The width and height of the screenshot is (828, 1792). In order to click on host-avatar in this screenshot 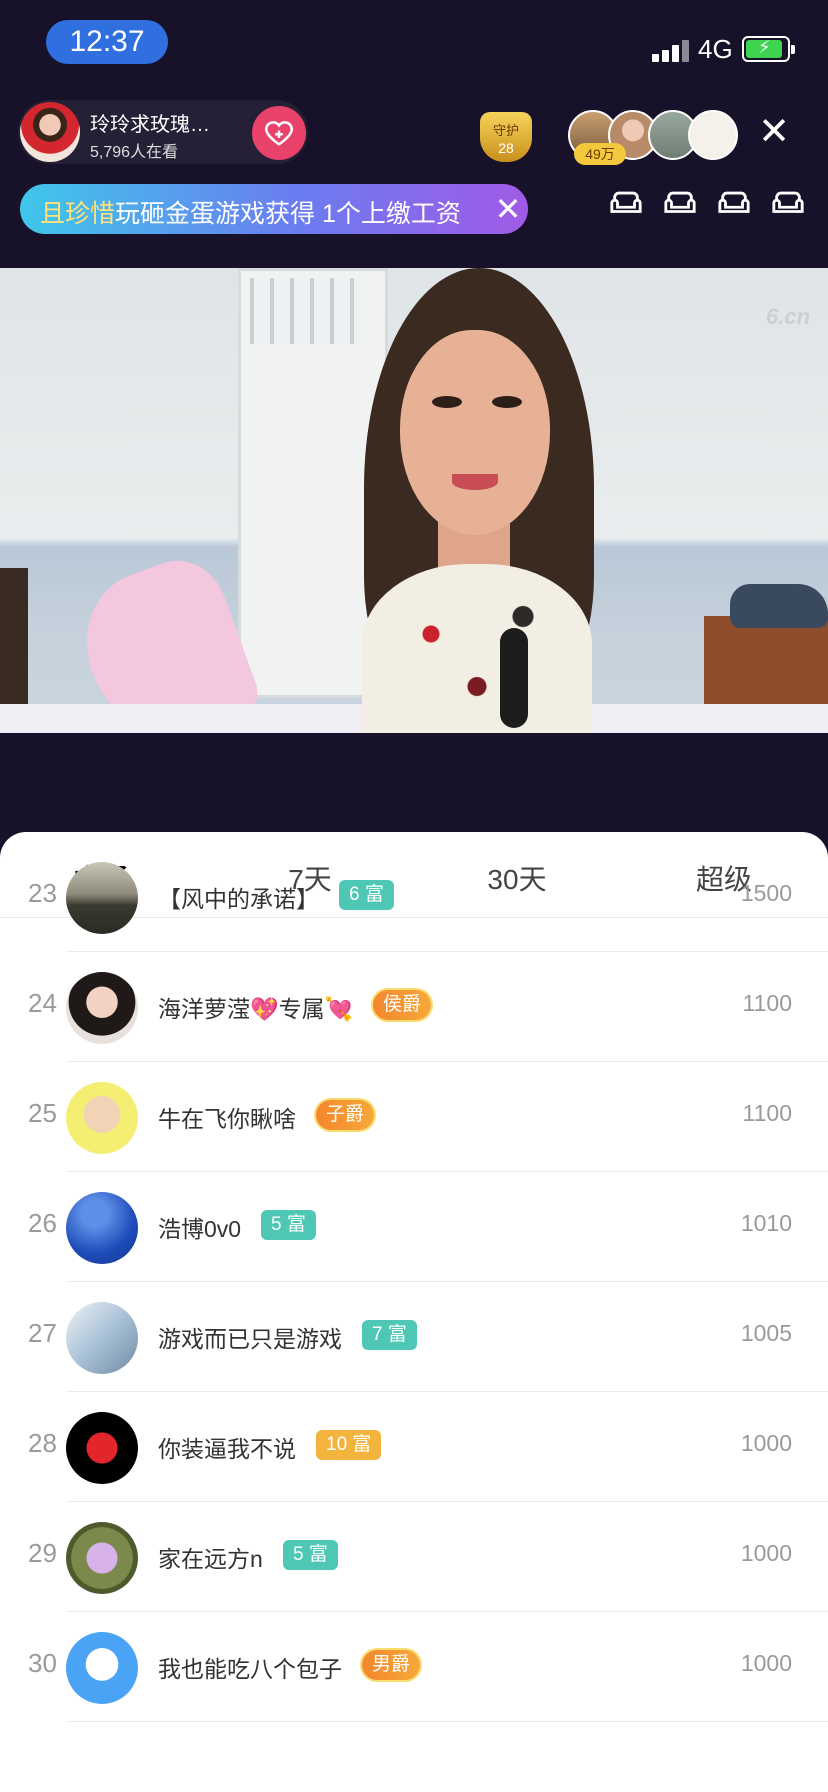, I will do `click(50, 132)`.